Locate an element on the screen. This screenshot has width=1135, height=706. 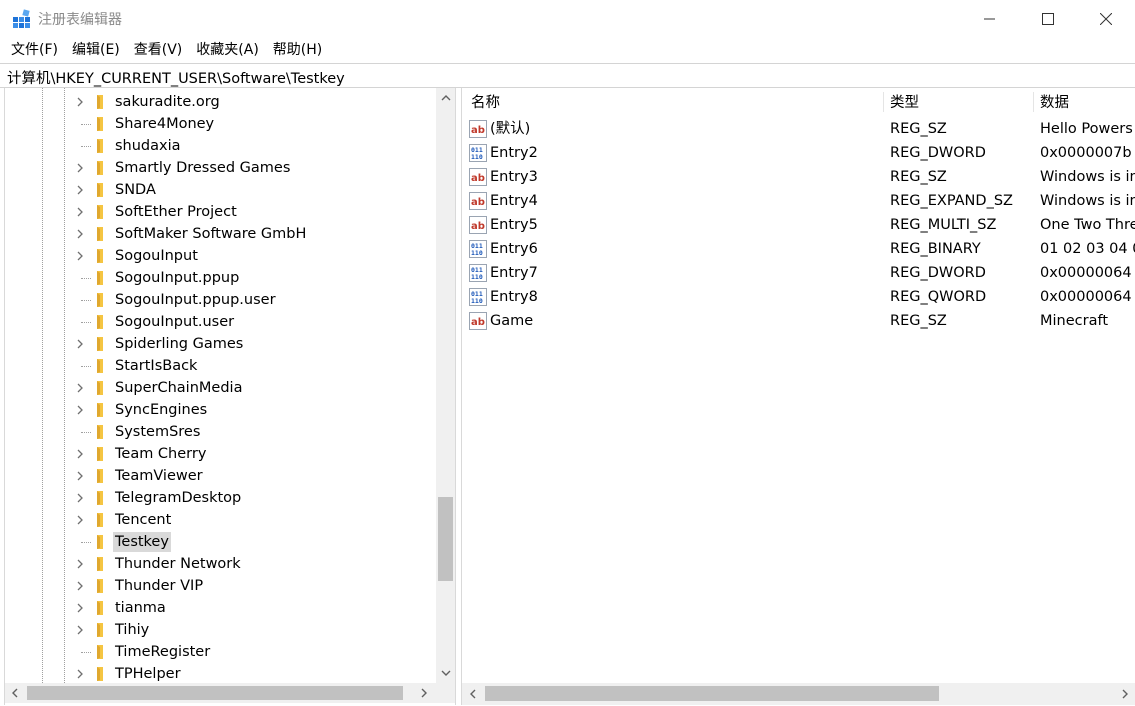
value-row: 011 110 Entry7 REG_DWORD 0x00000064 ( is located at coordinates (798, 273).